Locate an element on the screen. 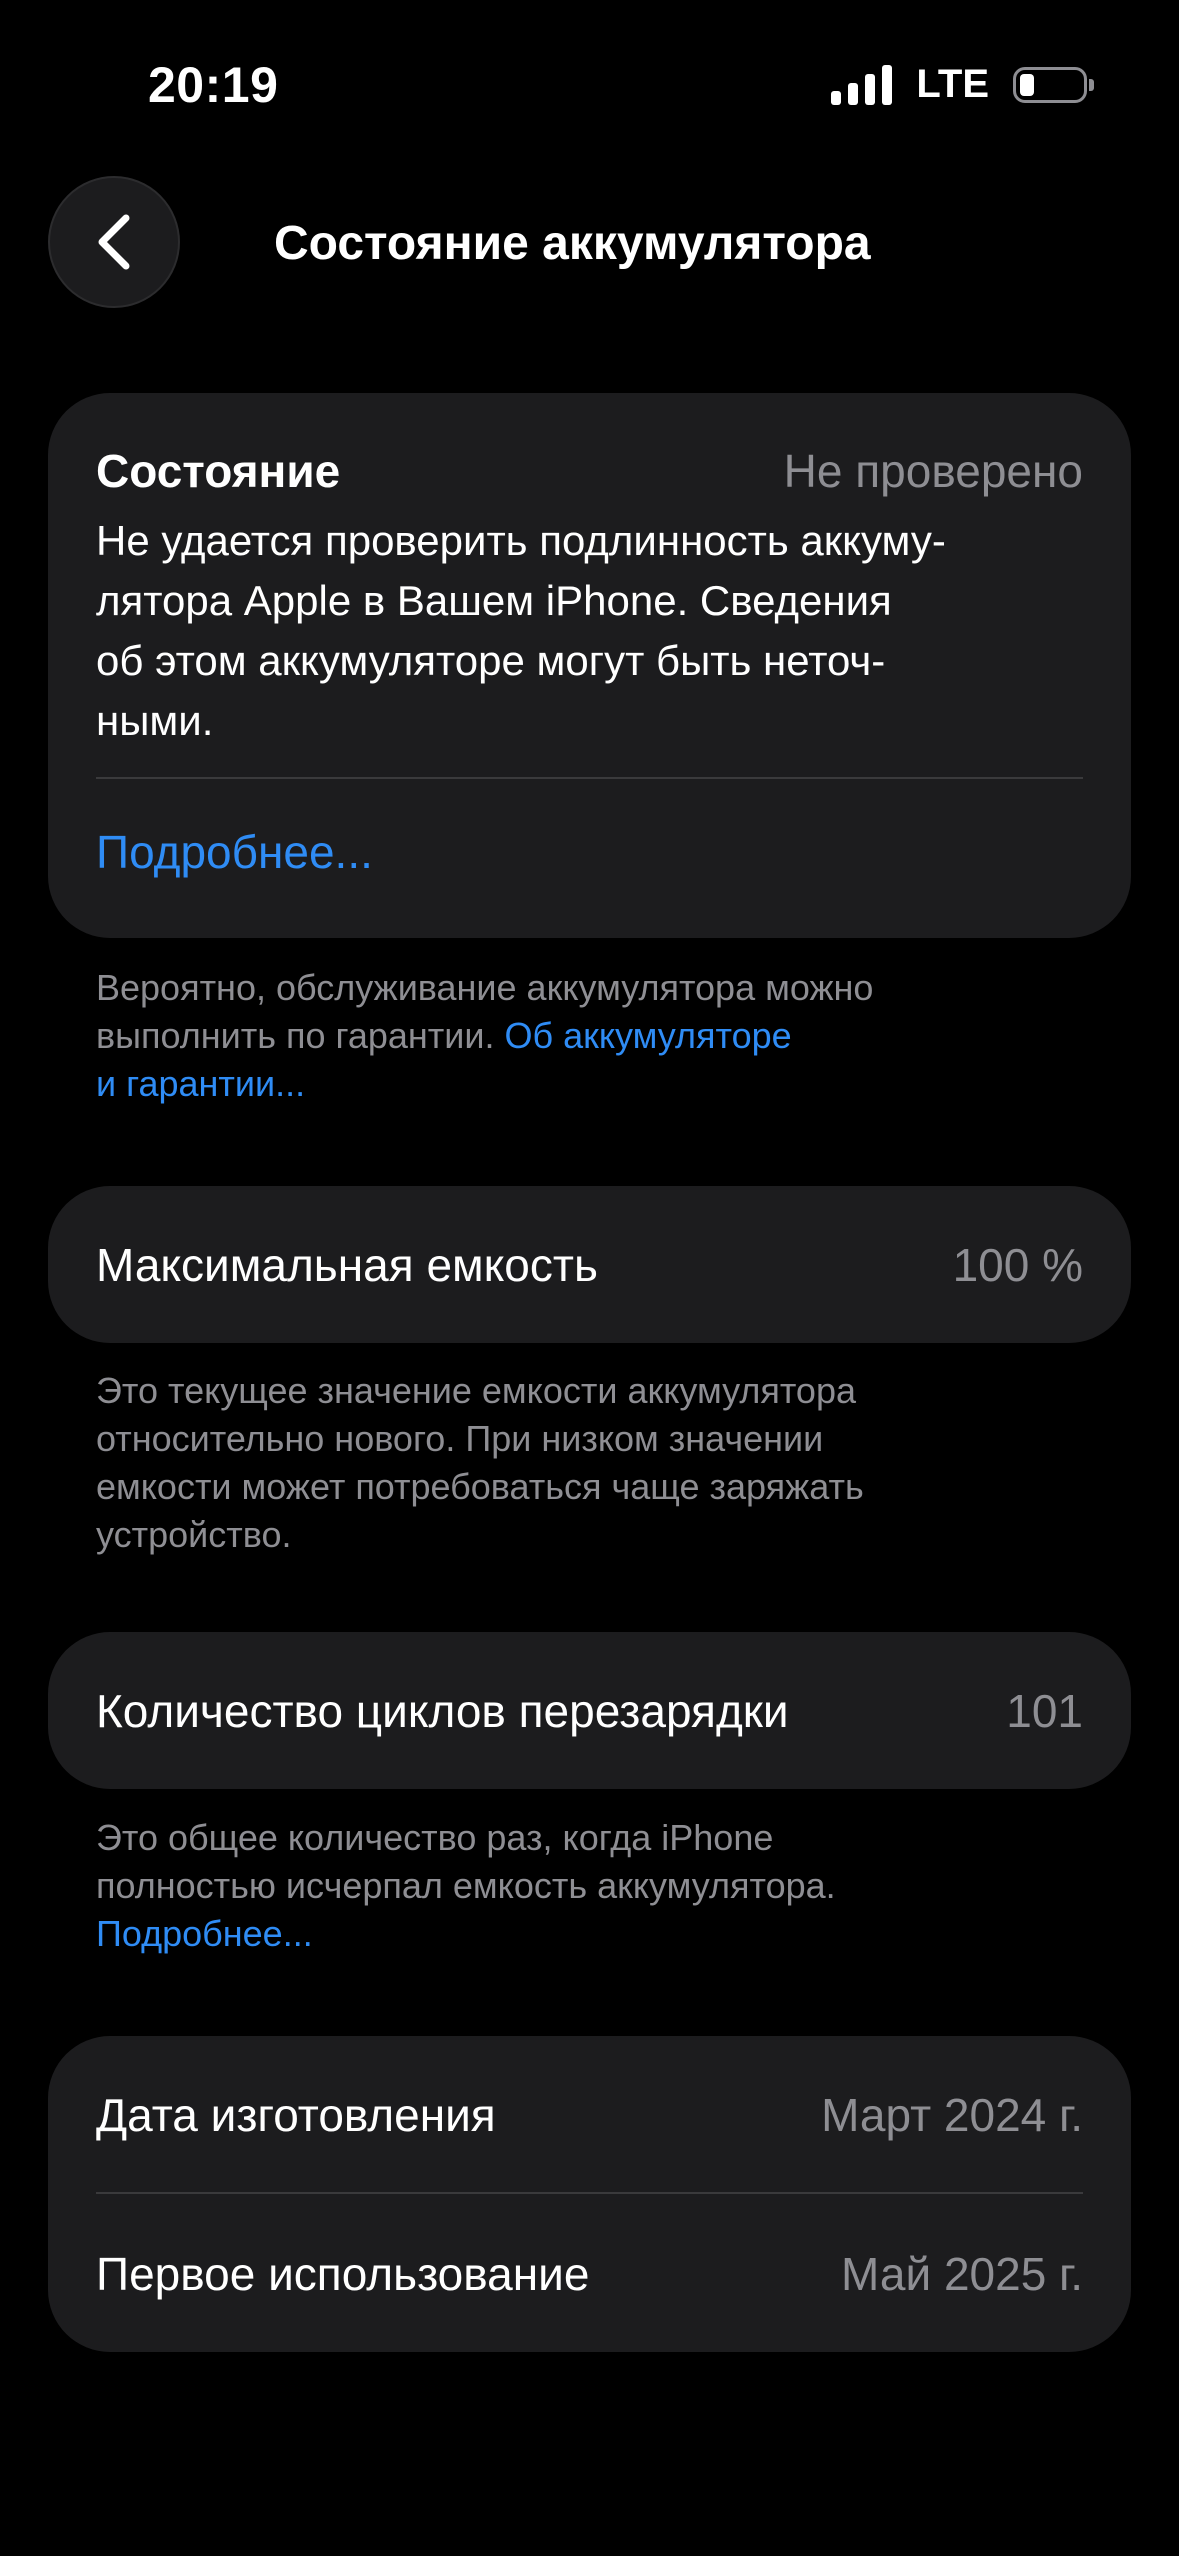  cycle-count-value: 101 is located at coordinates (1044, 1710).